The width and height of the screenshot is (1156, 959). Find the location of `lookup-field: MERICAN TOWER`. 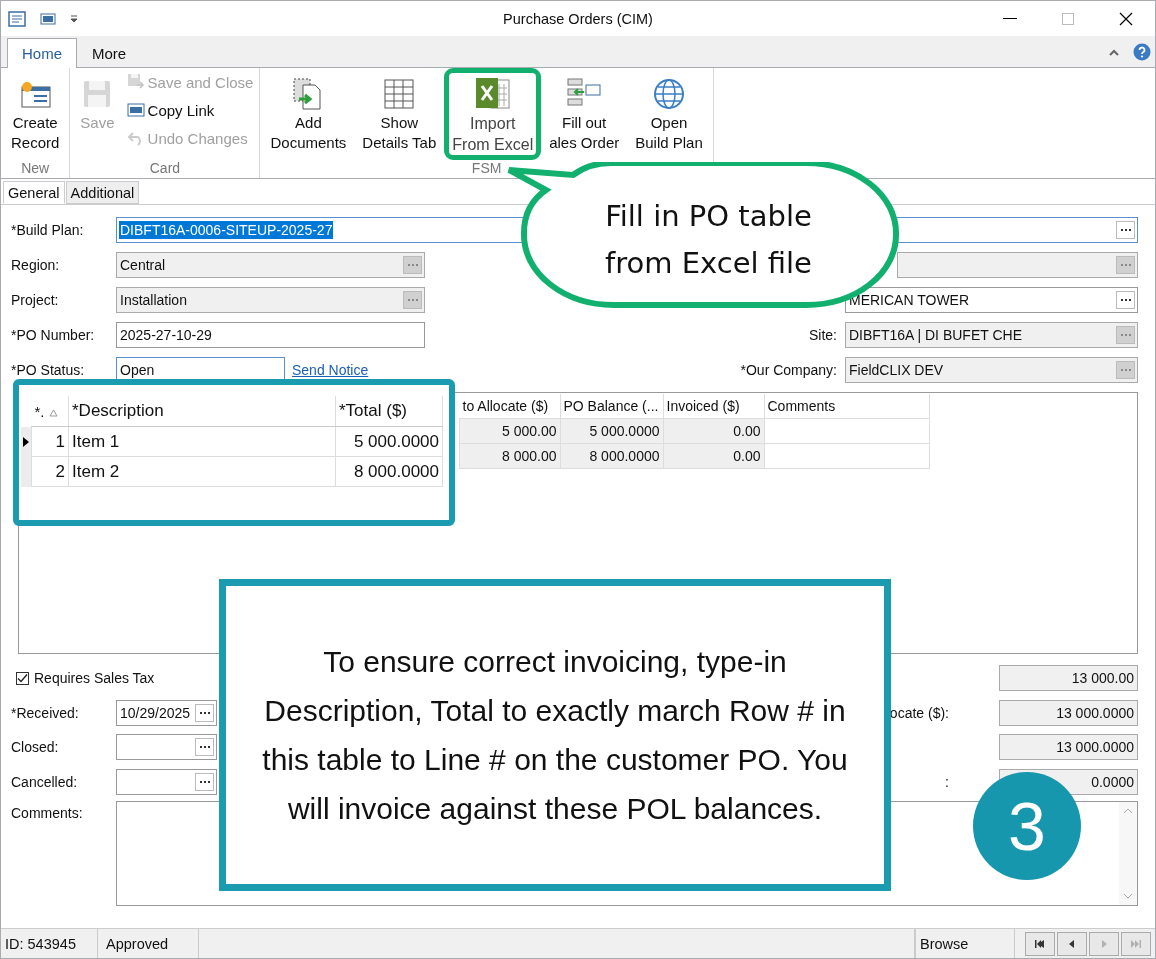

lookup-field: MERICAN TOWER is located at coordinates (991, 300).